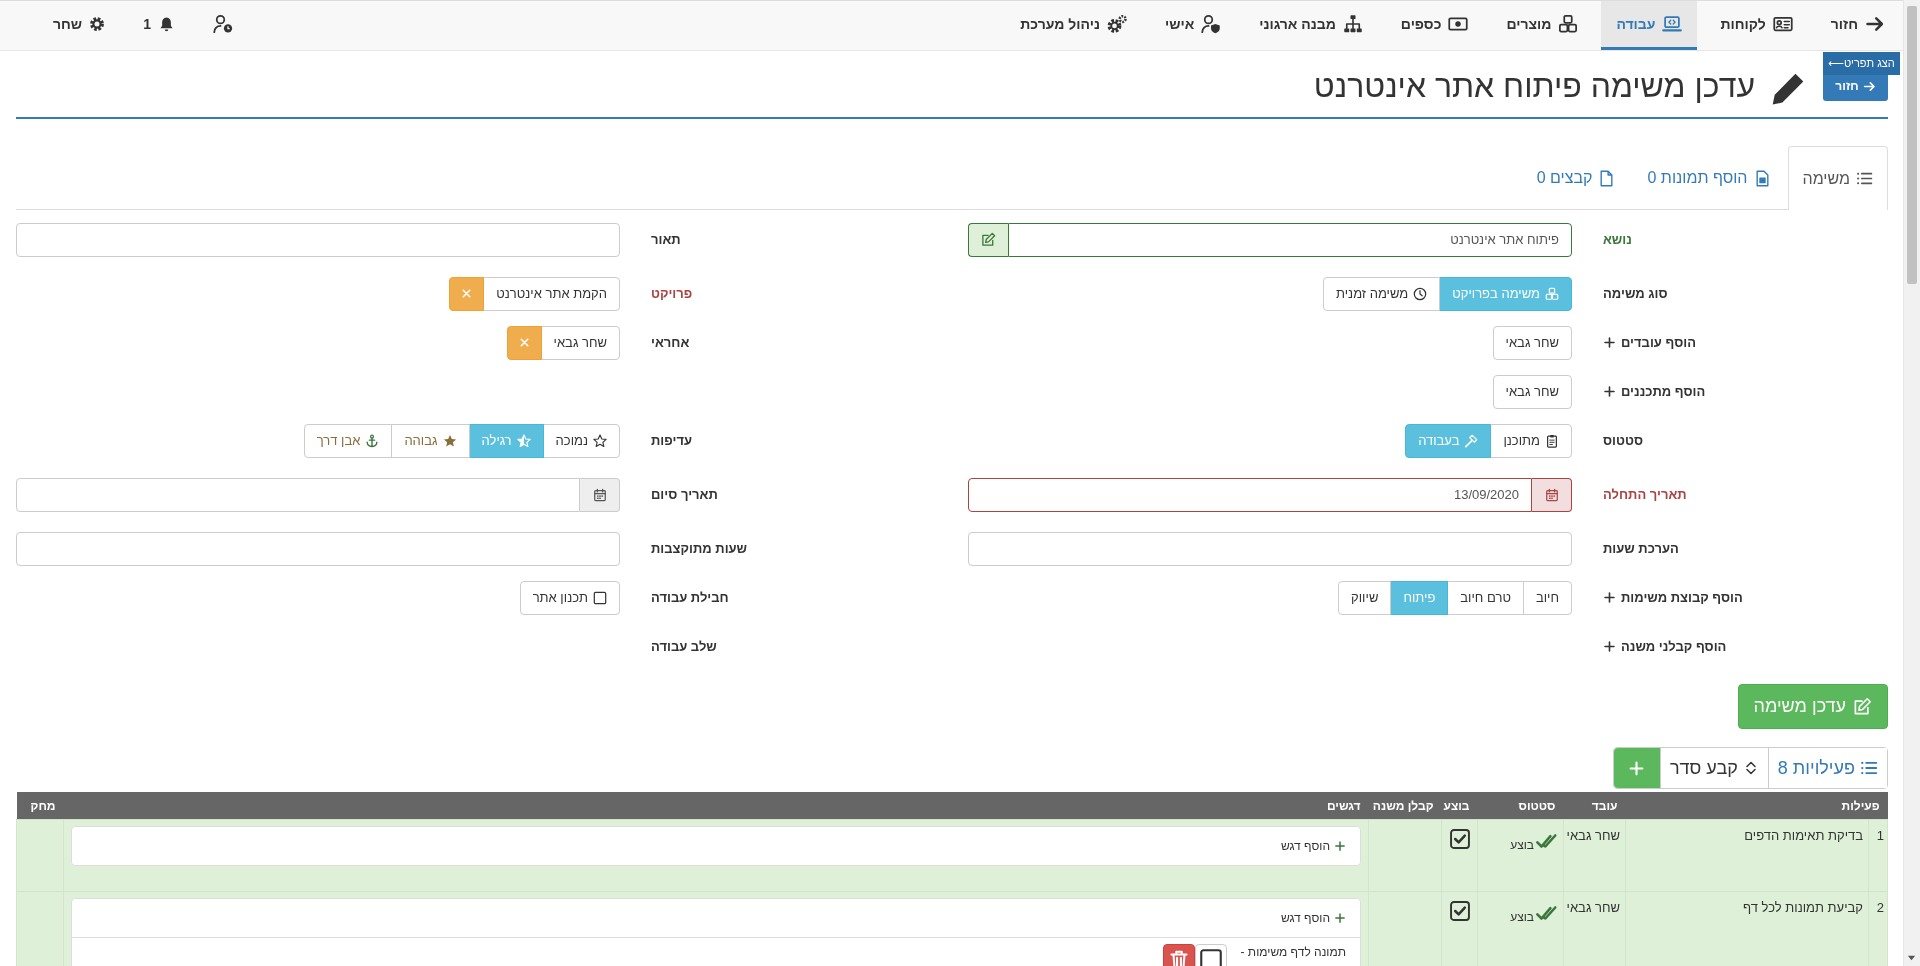  I want to click on field-label: הוסף קבלני משנה, so click(1674, 646).